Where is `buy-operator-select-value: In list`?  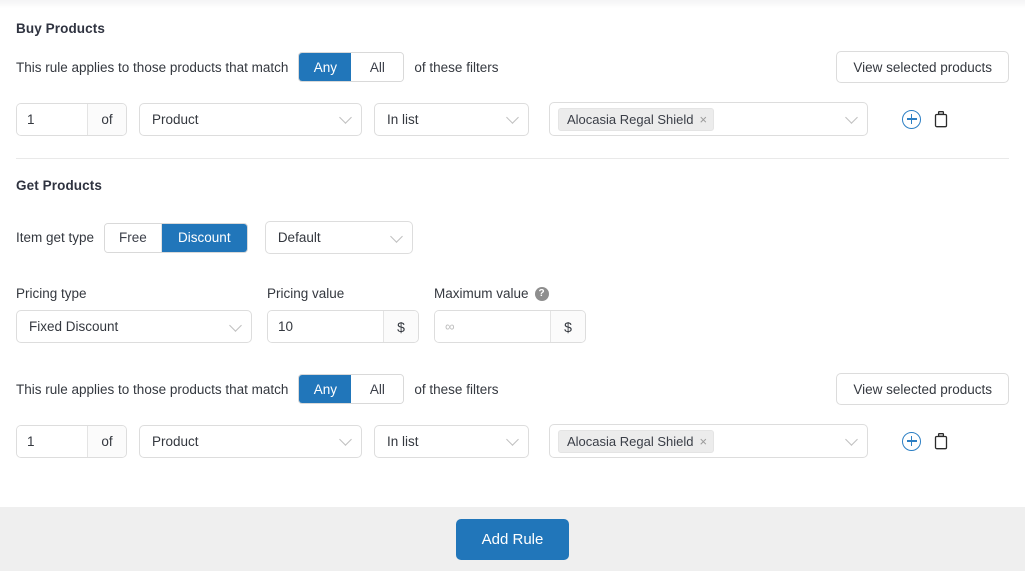
buy-operator-select-value: In list is located at coordinates (403, 119).